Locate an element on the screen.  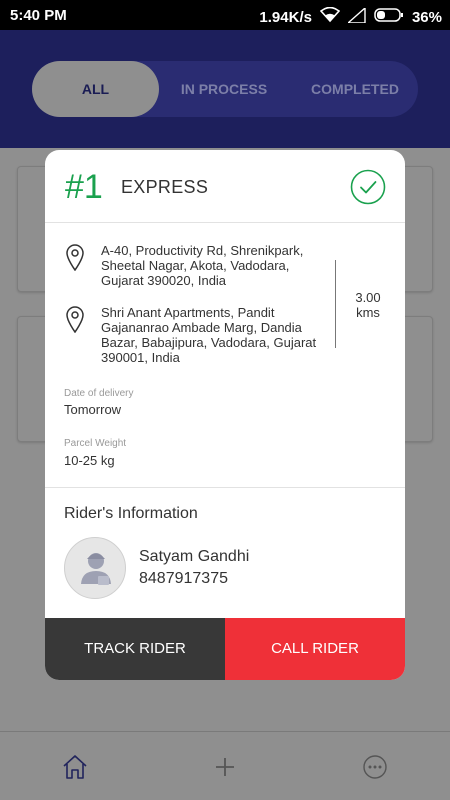
status-time: 5:40 PM is located at coordinates (38, 15).